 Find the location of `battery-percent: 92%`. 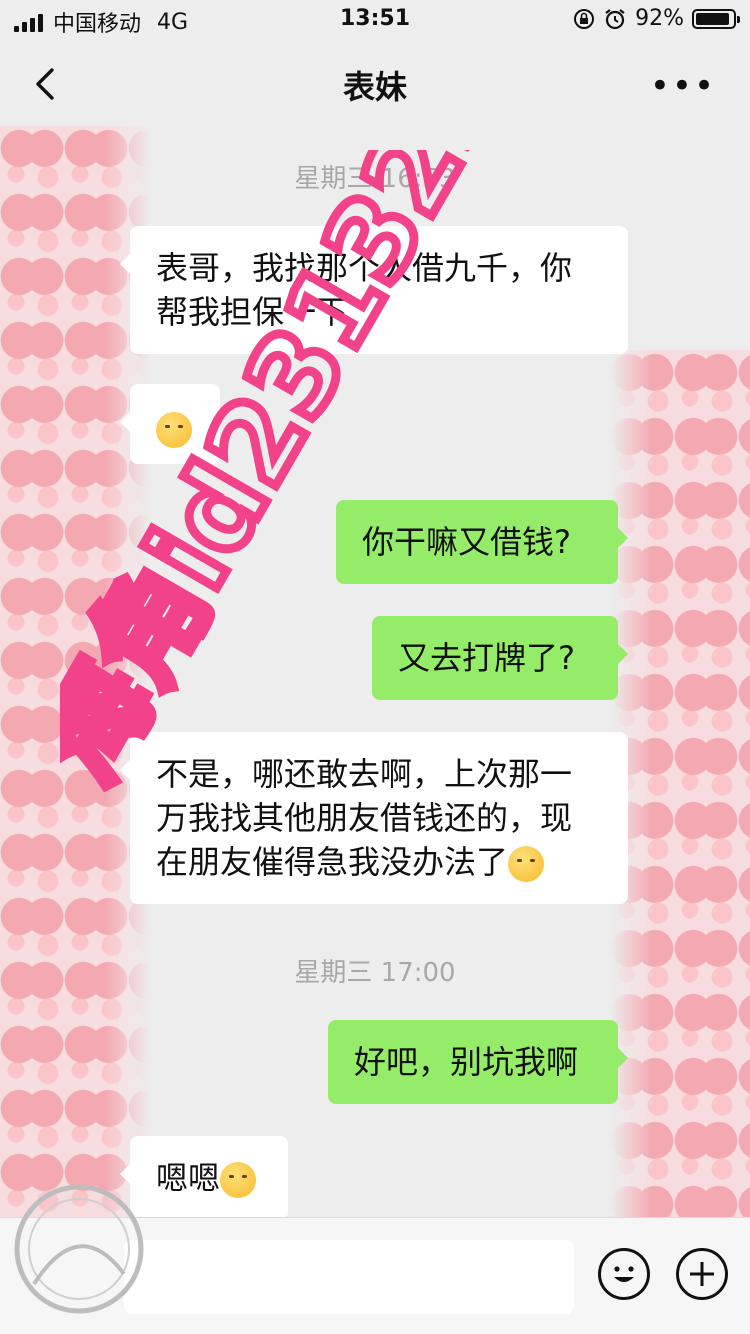

battery-percent: 92% is located at coordinates (659, 18).